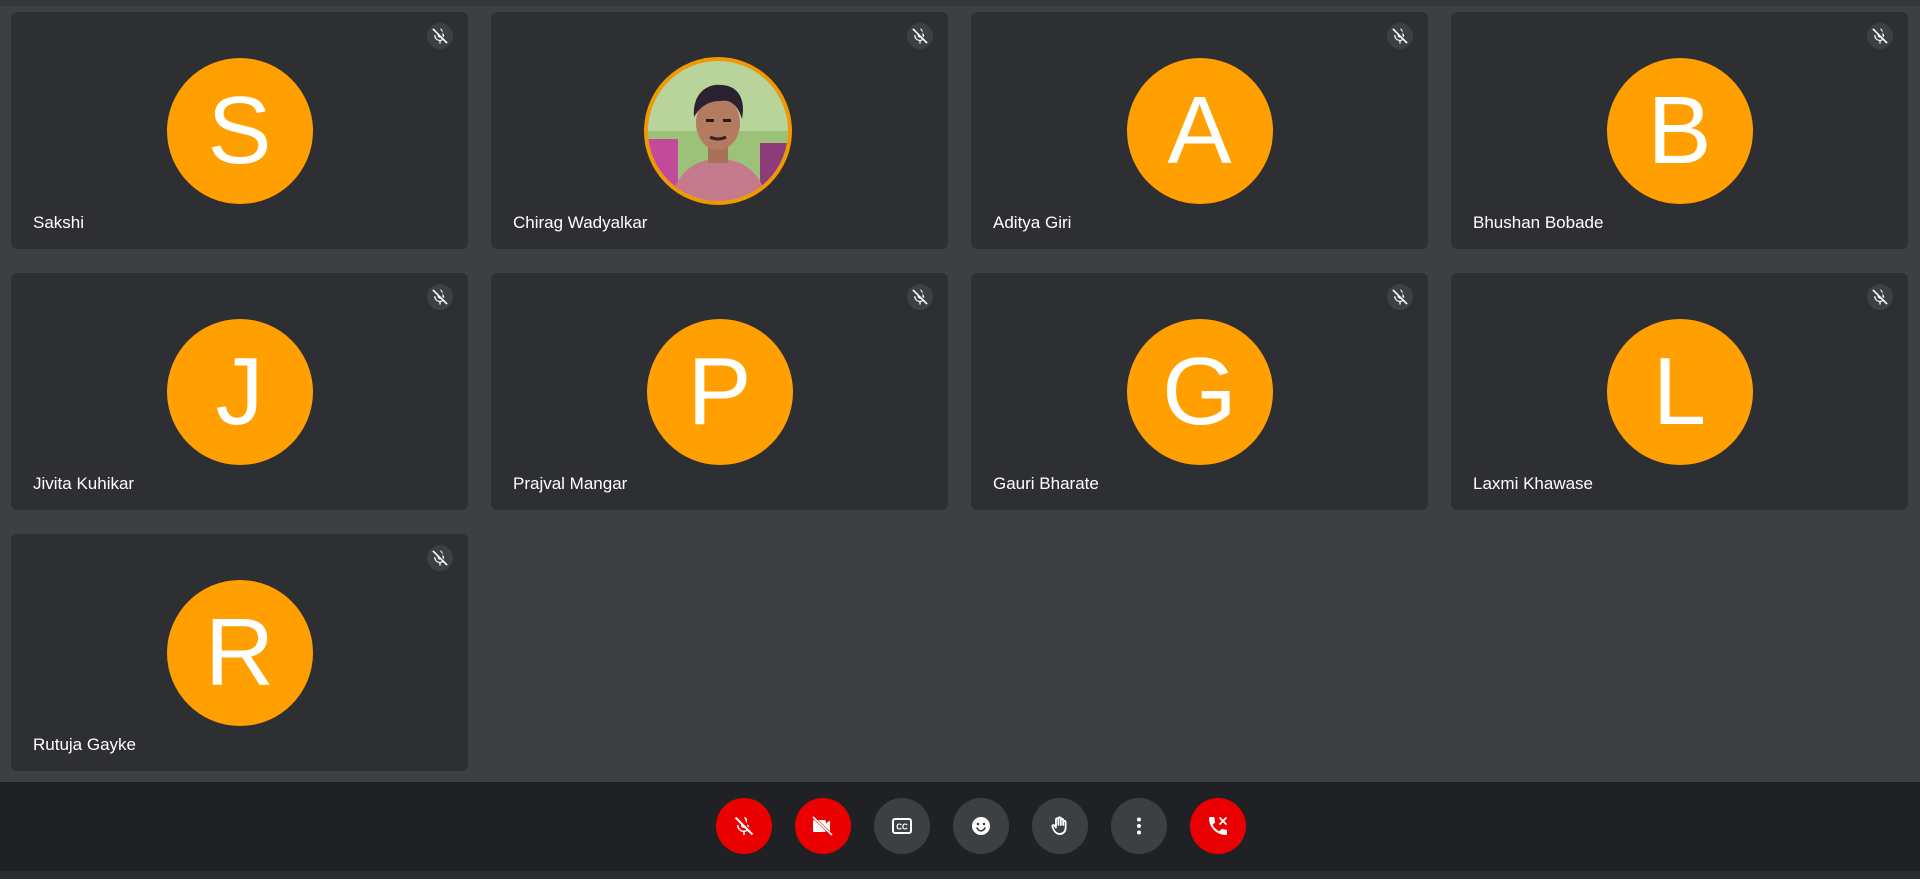 Image resolution: width=1920 pixels, height=879 pixels. I want to click on closed-captions-icon: CC, so click(902, 826).